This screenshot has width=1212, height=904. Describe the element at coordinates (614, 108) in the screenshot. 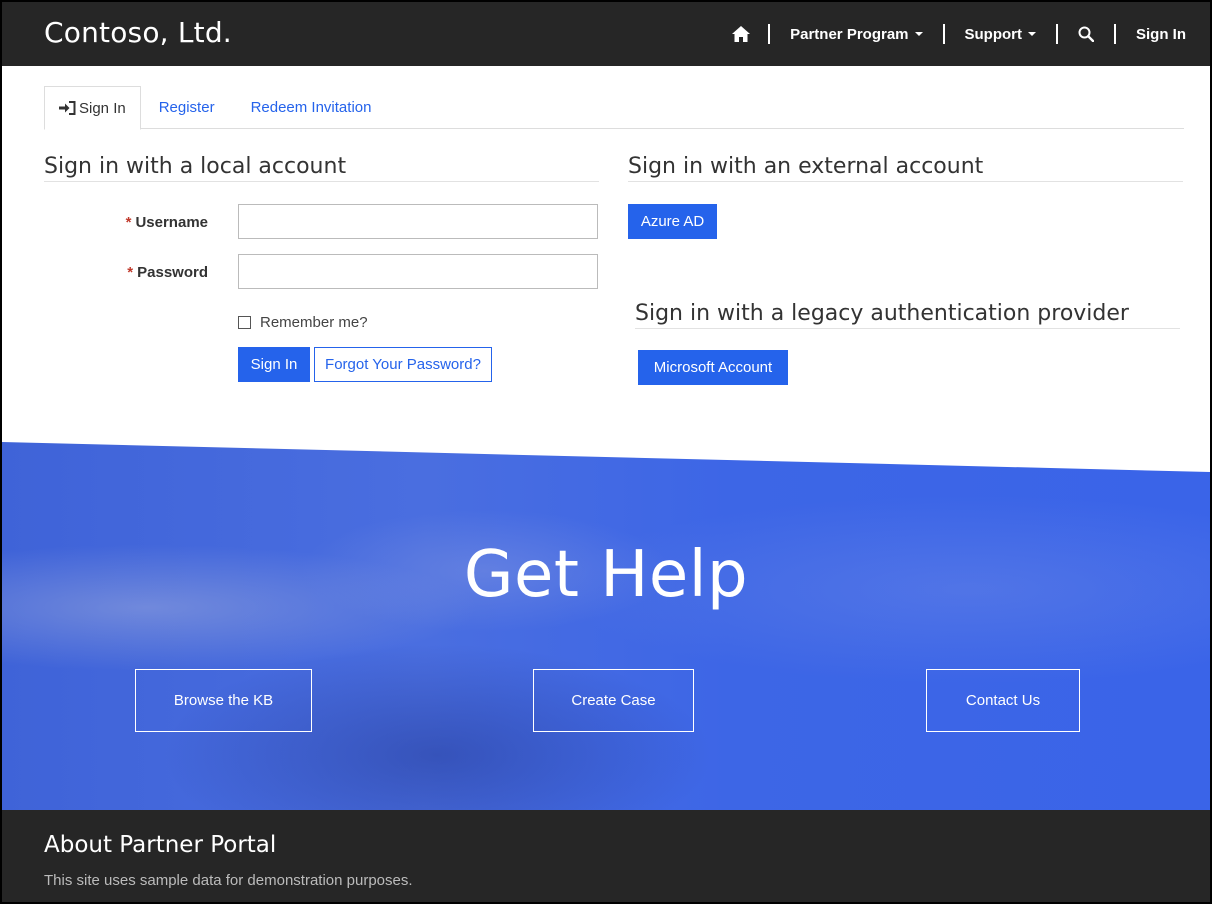

I see `auth-tabs: Sign In Register Redeem Invitation` at that location.